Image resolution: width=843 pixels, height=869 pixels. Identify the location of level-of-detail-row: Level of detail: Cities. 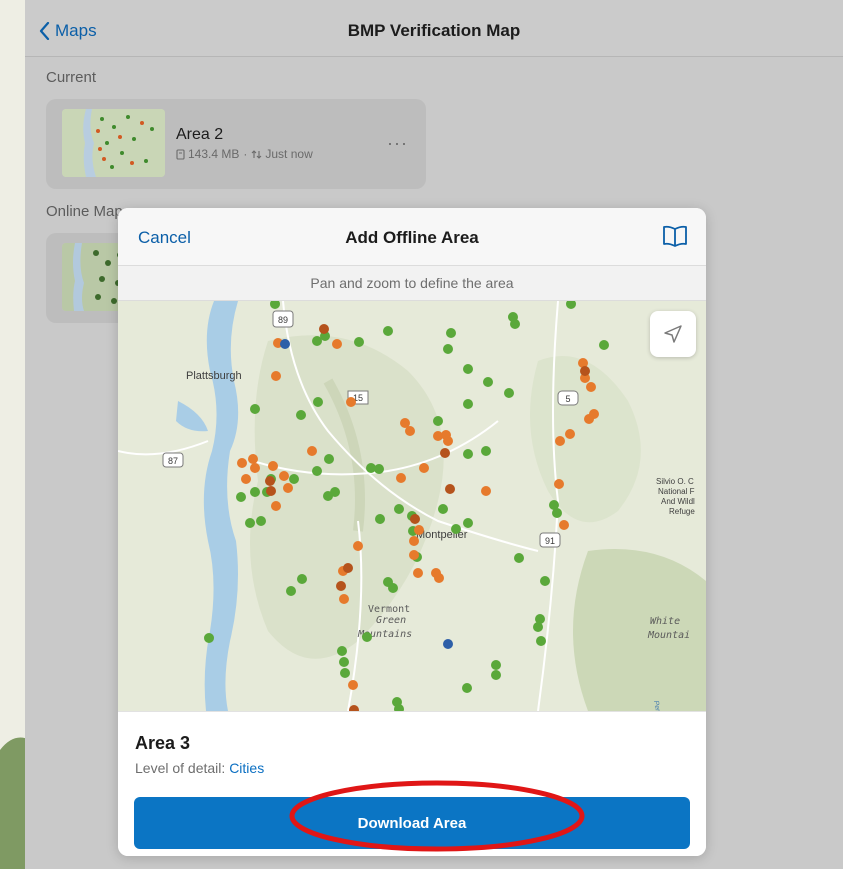
(199, 768).